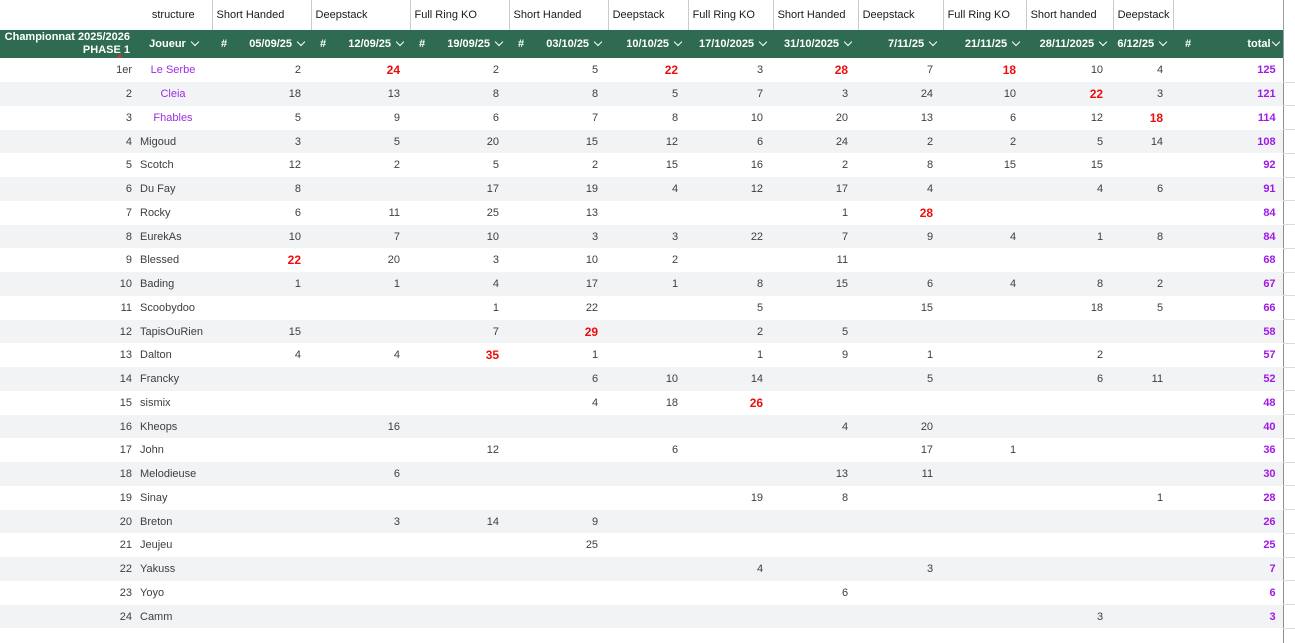  Describe the element at coordinates (1243, 355) in the screenshot. I see `total-cell: 57` at that location.